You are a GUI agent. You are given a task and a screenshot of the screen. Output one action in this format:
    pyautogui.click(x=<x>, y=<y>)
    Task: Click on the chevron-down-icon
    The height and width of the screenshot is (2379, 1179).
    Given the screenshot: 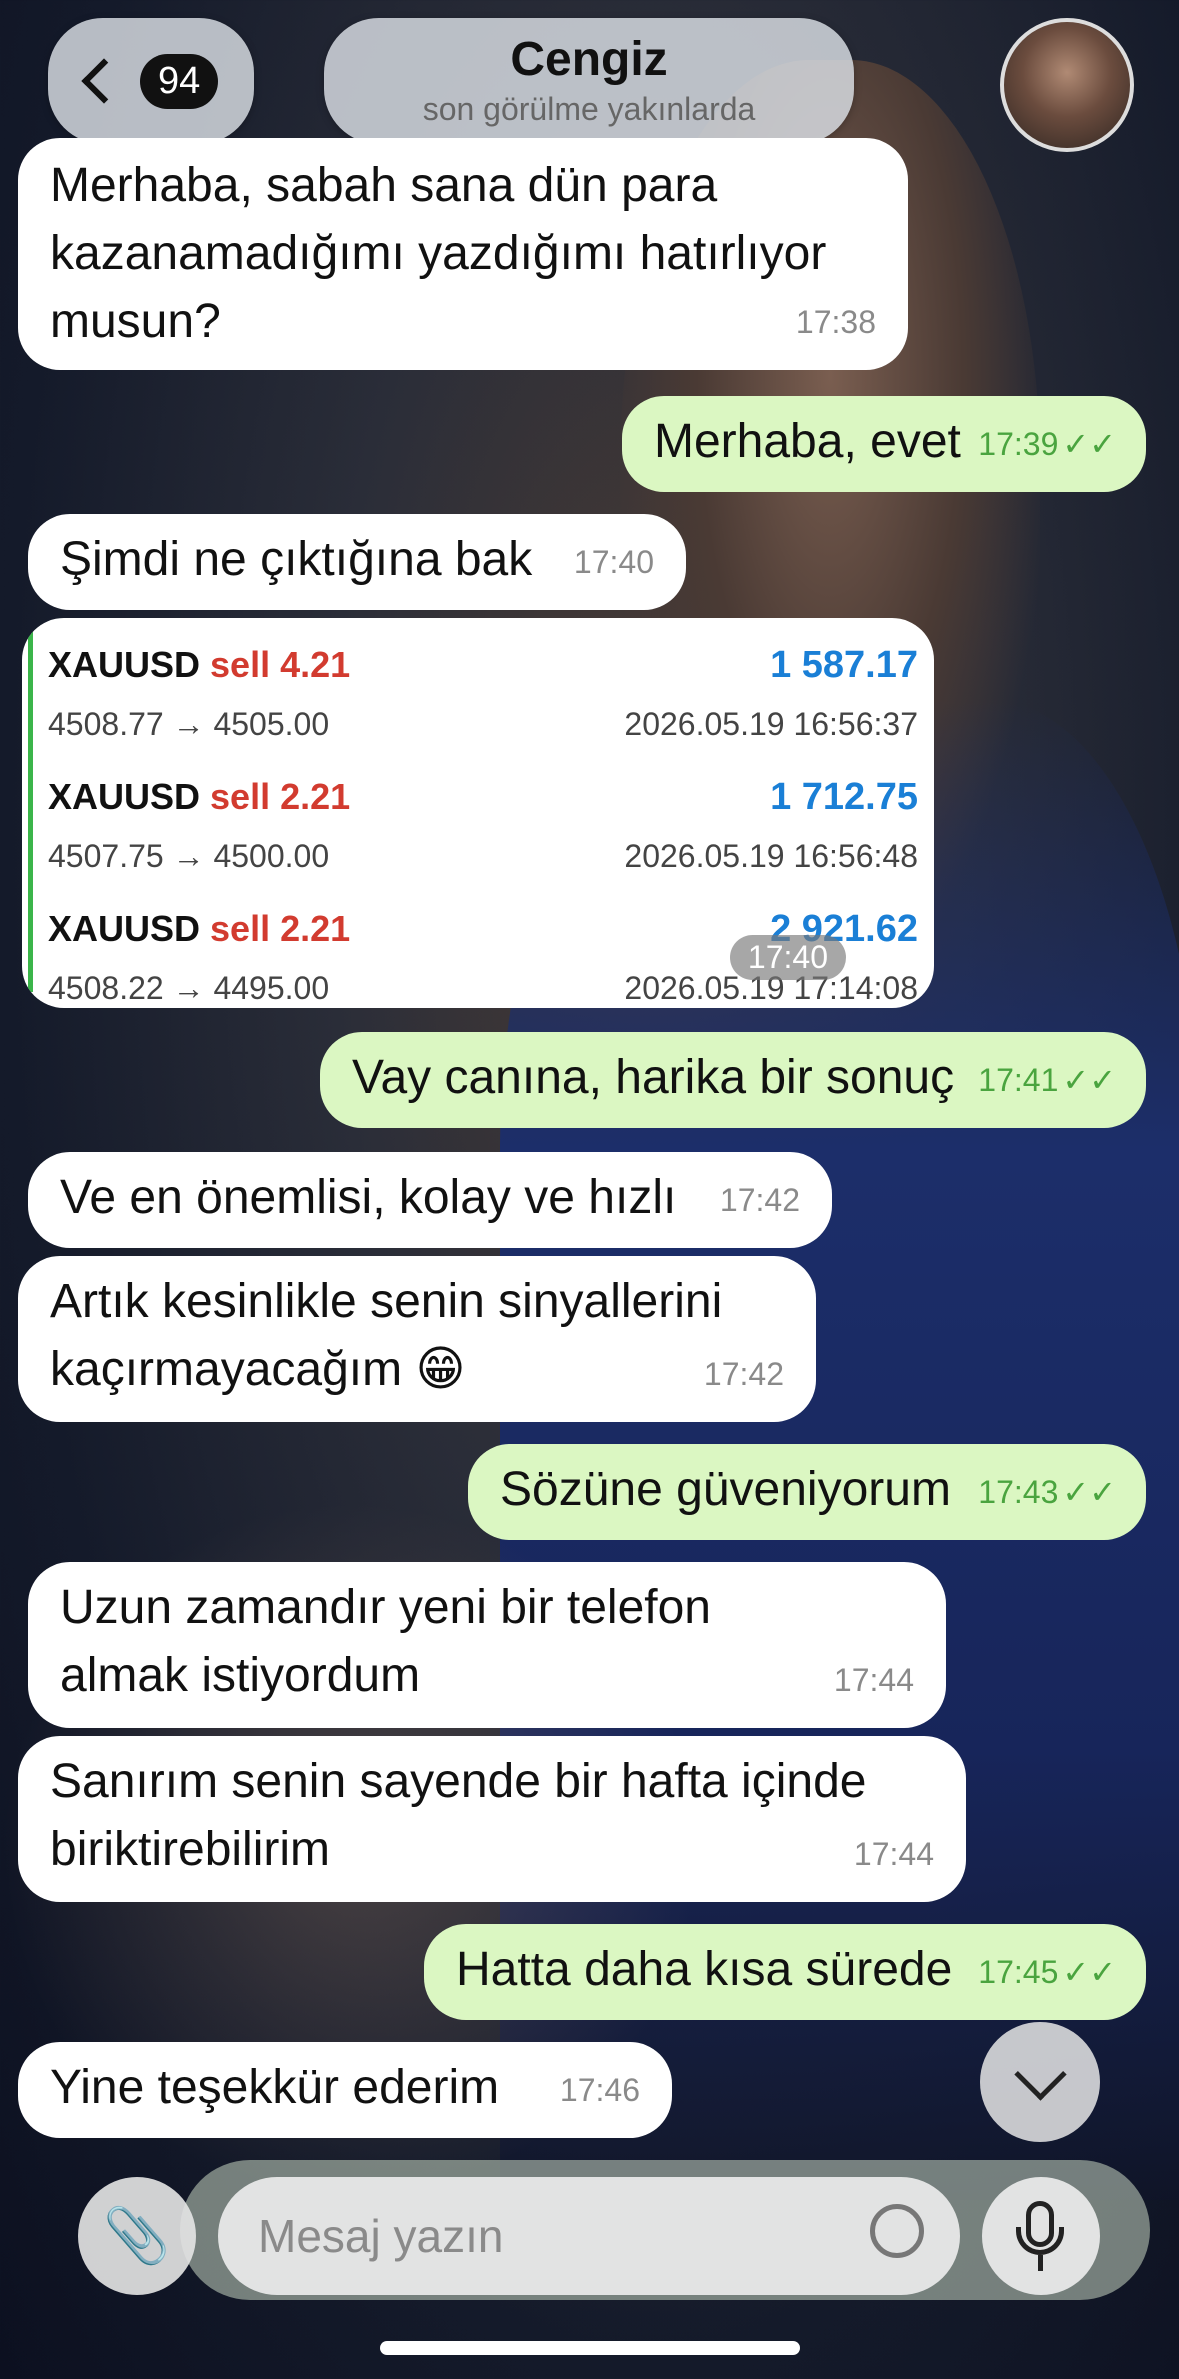 What is the action you would take?
    pyautogui.click(x=1040, y=2074)
    